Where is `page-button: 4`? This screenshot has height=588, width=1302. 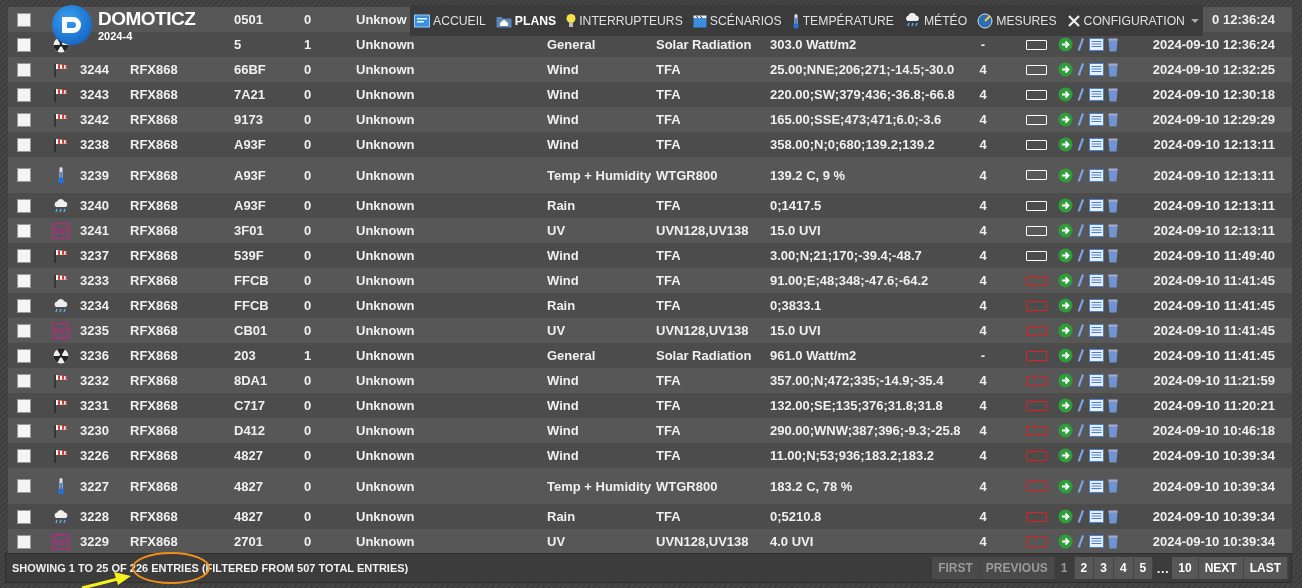 page-button: 4 is located at coordinates (1123, 568).